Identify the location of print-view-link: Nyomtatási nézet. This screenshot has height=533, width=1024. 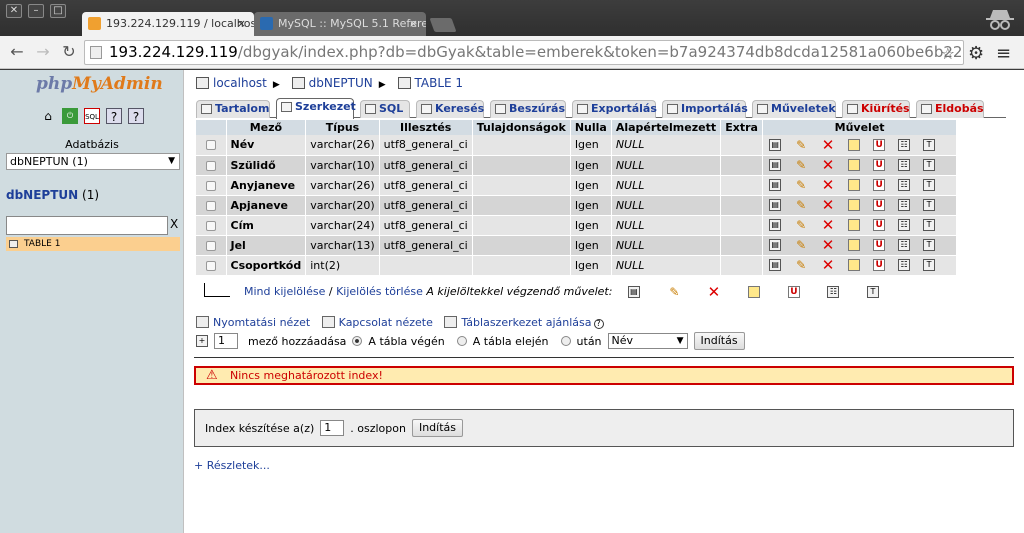
(261, 322).